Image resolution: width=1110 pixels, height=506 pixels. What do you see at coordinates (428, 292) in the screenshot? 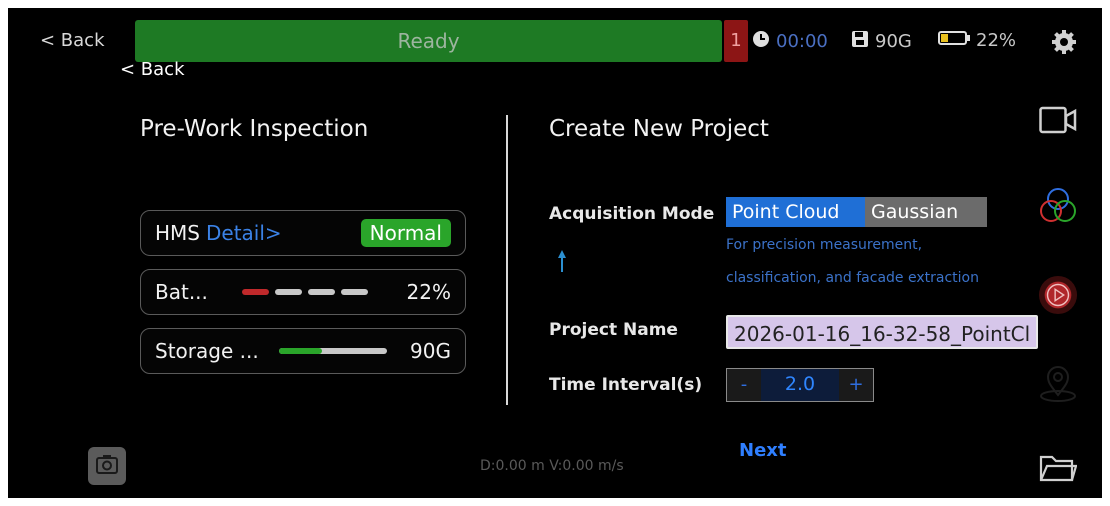
I see `battery-value: 22%` at bounding box center [428, 292].